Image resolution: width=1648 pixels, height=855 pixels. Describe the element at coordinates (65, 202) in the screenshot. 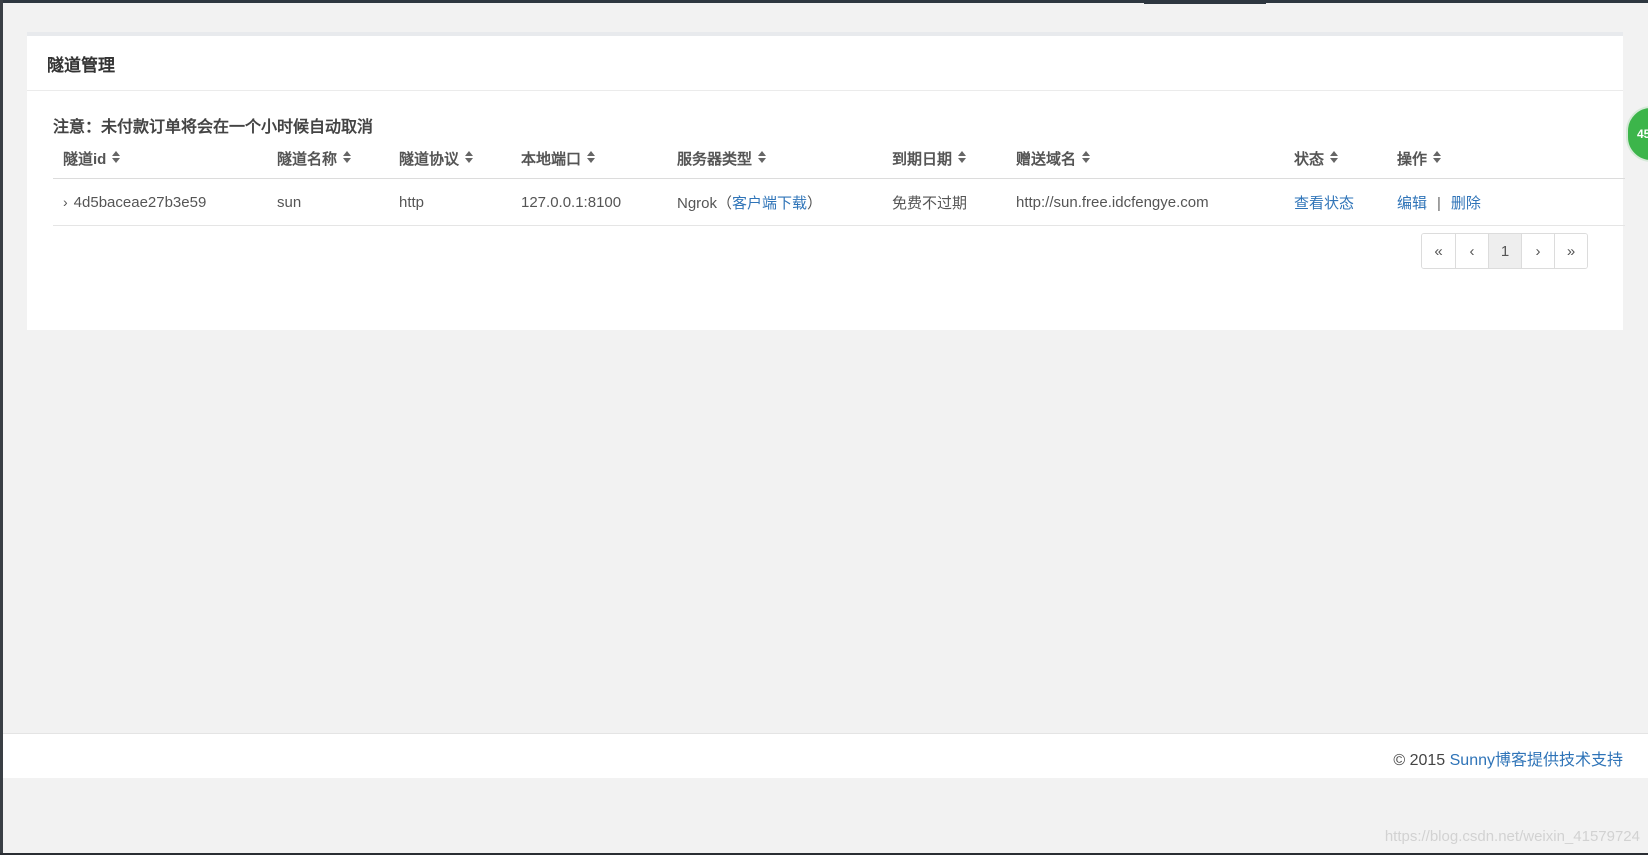

I see `chevron-right-icon: ›` at that location.